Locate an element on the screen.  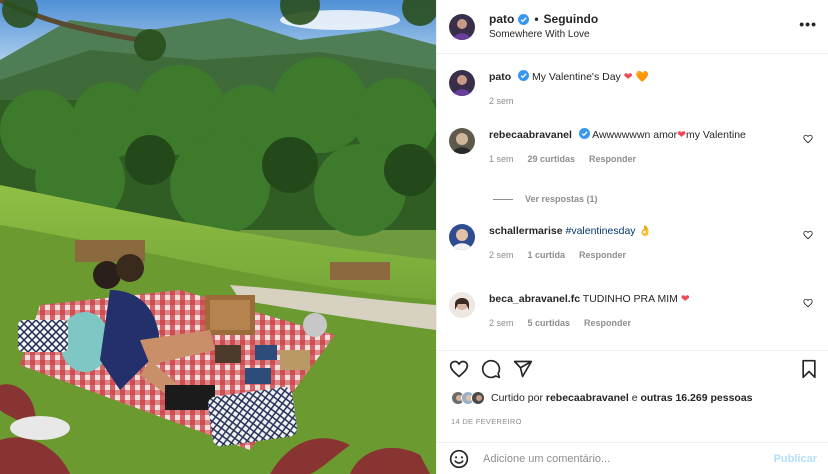
post-header: pato • Seguindo Somewhere With Love ••• is located at coordinates (632, 27).